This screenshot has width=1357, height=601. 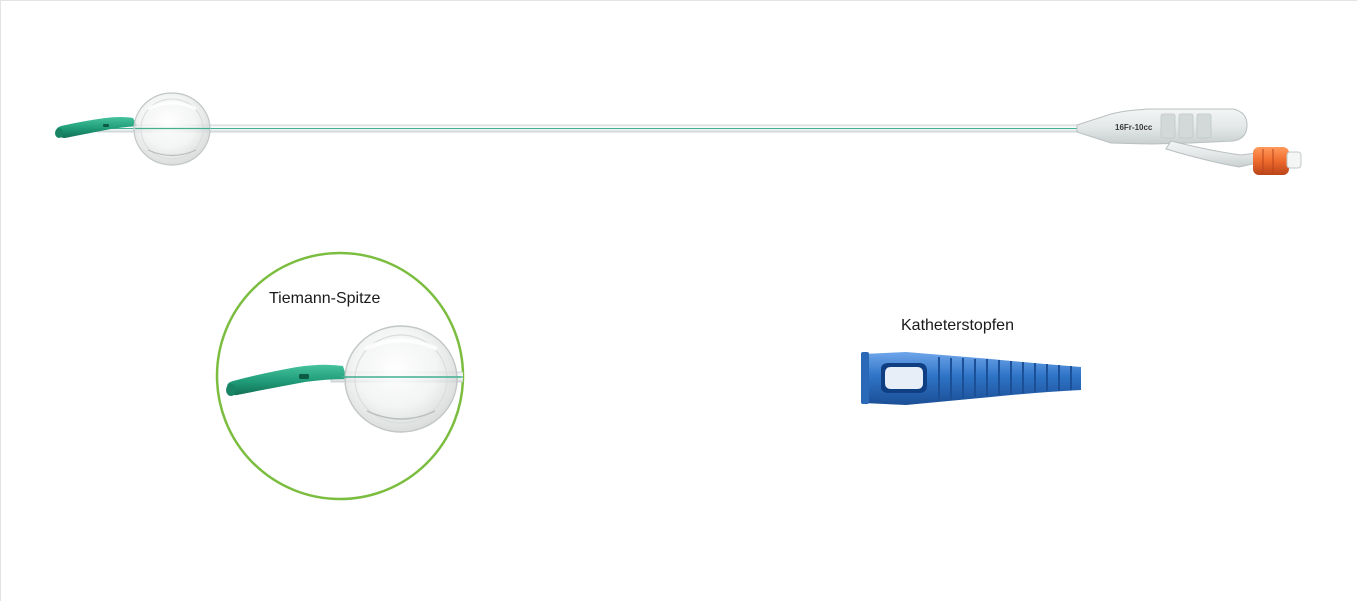 I want to click on catheter-stopper-label: Katheterstopfen, so click(x=957, y=325).